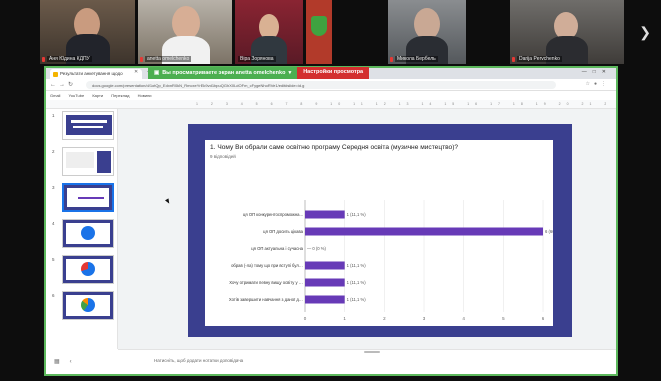 The width and height of the screenshot is (661, 381). I want to click on bookmark-translate: Переклад, so click(120, 95).